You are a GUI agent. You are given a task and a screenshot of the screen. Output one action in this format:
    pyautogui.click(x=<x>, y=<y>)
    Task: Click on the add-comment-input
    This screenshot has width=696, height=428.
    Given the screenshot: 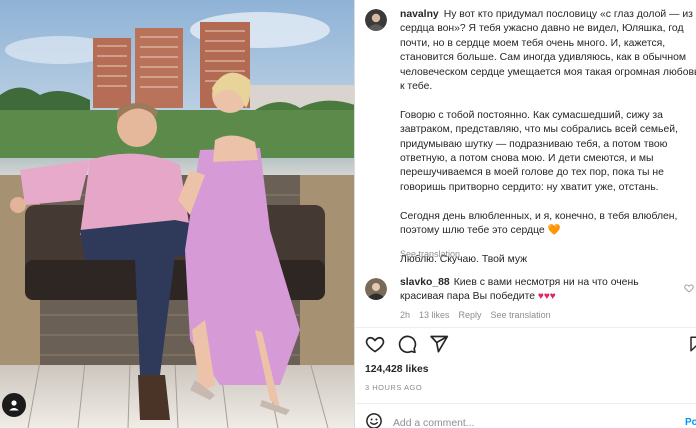 What is the action you would take?
    pyautogui.click(x=508, y=423)
    